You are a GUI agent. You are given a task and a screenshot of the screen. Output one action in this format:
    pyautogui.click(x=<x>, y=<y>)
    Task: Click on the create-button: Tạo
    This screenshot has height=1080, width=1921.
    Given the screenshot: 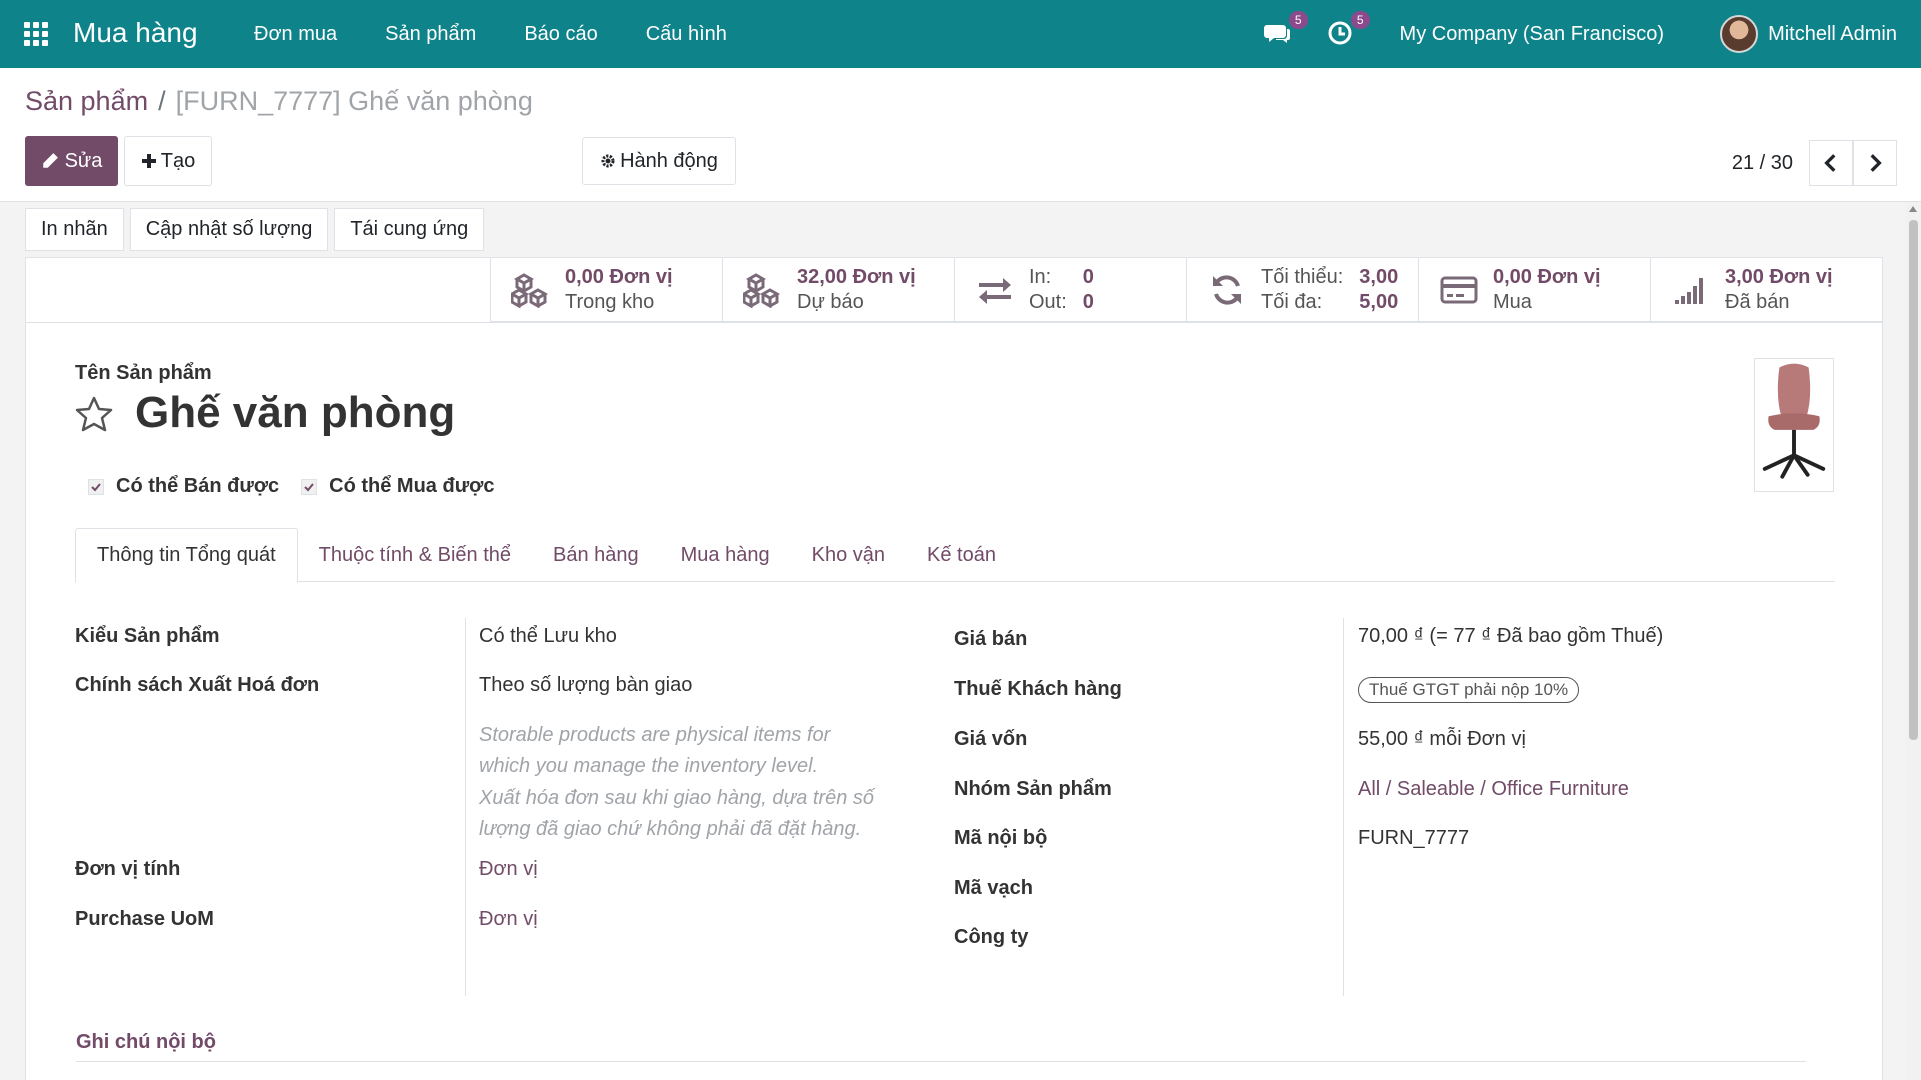 What is the action you would take?
    pyautogui.click(x=168, y=161)
    